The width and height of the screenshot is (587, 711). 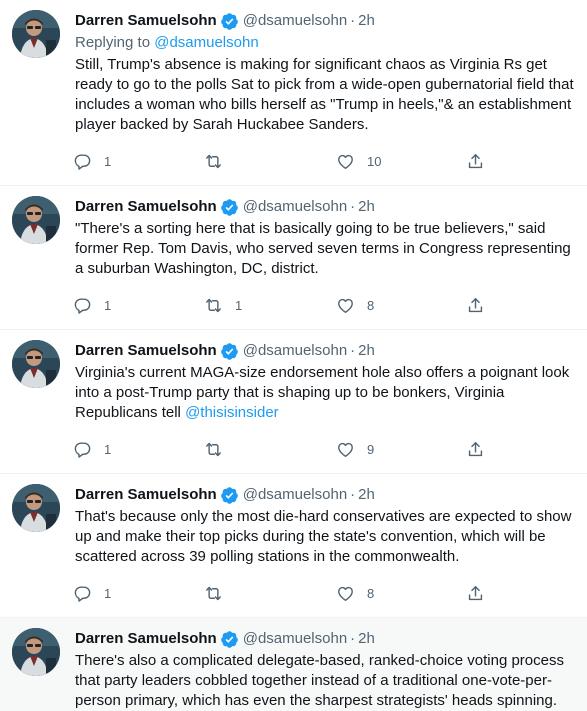 I want to click on tweet-actions: 1 9, so click(x=325, y=449).